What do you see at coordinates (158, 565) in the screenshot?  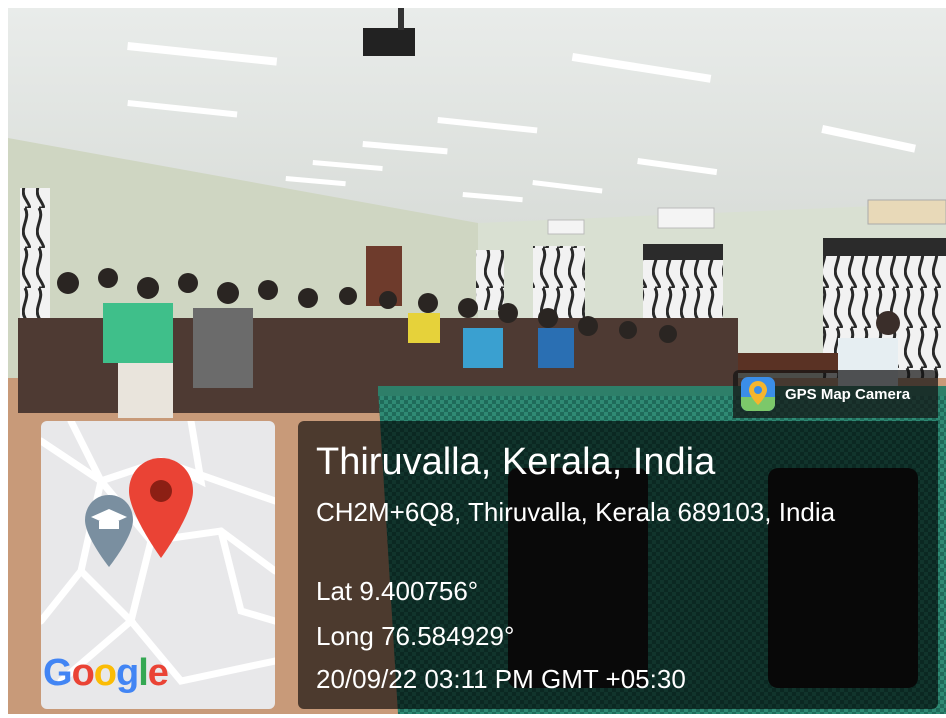 I see `map-thumbnail: Google` at bounding box center [158, 565].